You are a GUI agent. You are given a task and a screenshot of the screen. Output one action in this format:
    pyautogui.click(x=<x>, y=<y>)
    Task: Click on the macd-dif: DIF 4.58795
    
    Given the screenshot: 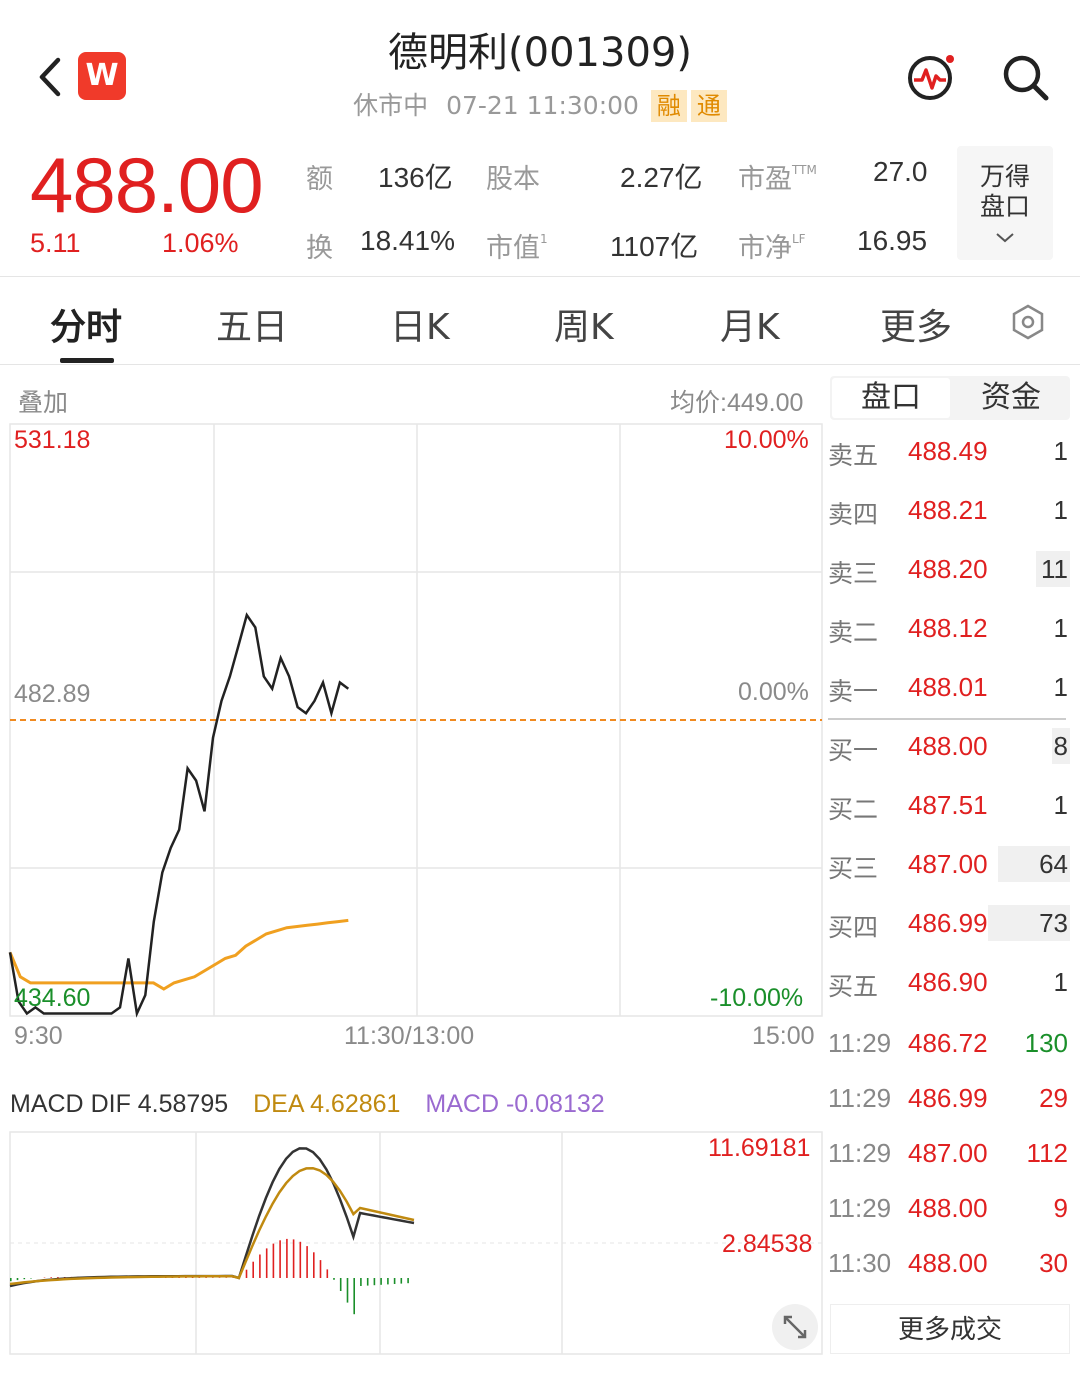 What is the action you would take?
    pyautogui.click(x=159, y=1104)
    